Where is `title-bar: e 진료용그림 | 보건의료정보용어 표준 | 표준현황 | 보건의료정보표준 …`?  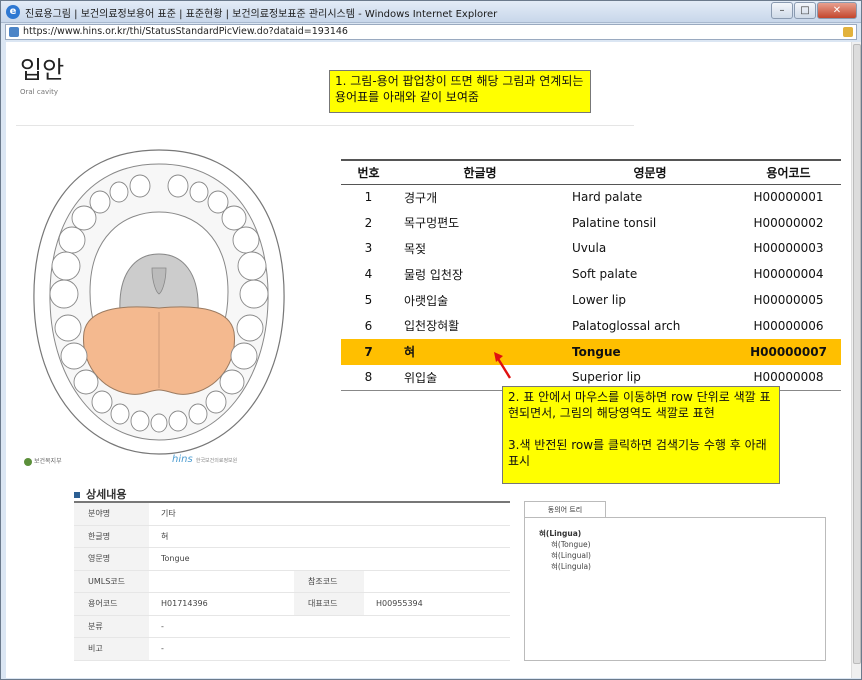 title-bar: e 진료용그림 | 보건의료정보용어 표준 | 표준현황 | 보건의료정보표준 … is located at coordinates (431, 12).